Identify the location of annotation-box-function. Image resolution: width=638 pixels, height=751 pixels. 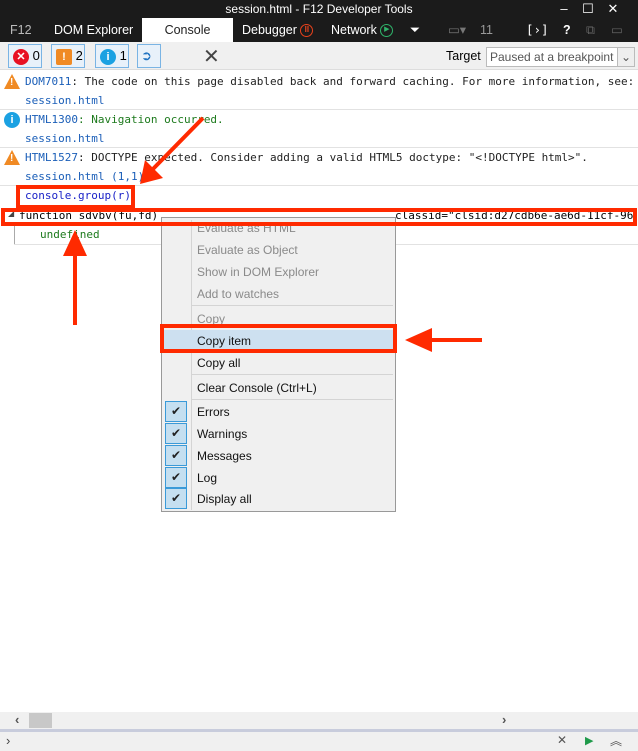
(319, 217).